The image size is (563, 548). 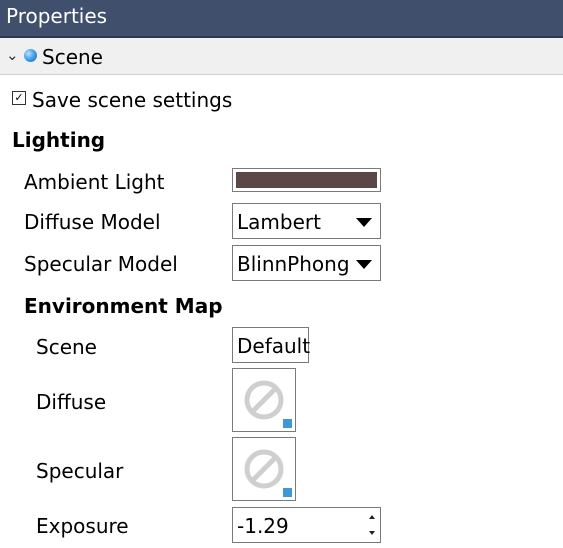 I want to click on properties-titlebar: Properties, so click(x=281, y=19).